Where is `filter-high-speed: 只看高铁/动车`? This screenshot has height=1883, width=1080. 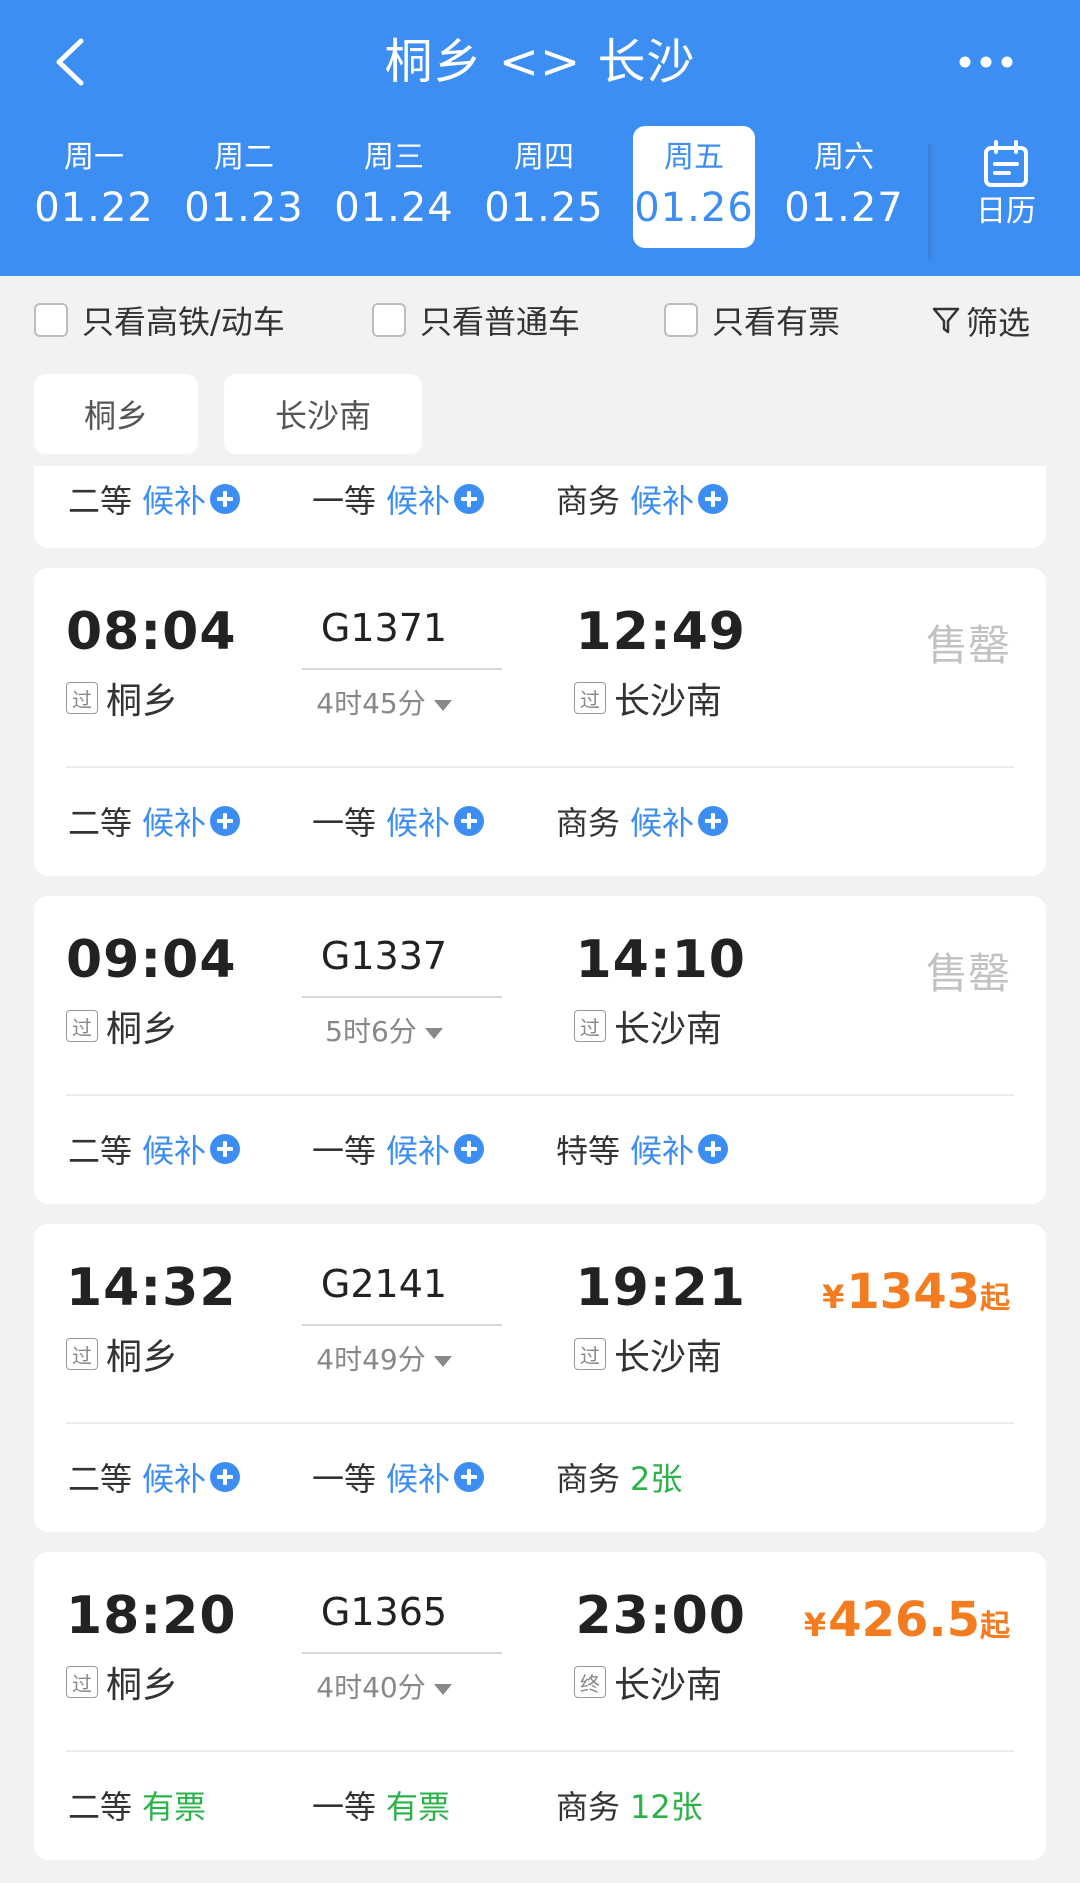
filter-high-speed: 只看高铁/动车 is located at coordinates (159, 320).